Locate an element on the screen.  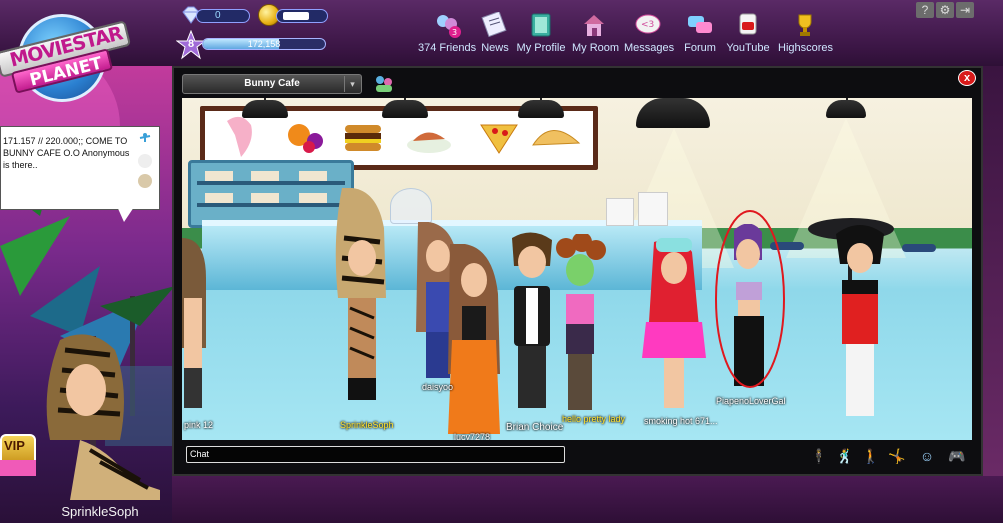
moviestar-planet-logo: MOVIESTAR PLANET is located at coordinates (67, 56).